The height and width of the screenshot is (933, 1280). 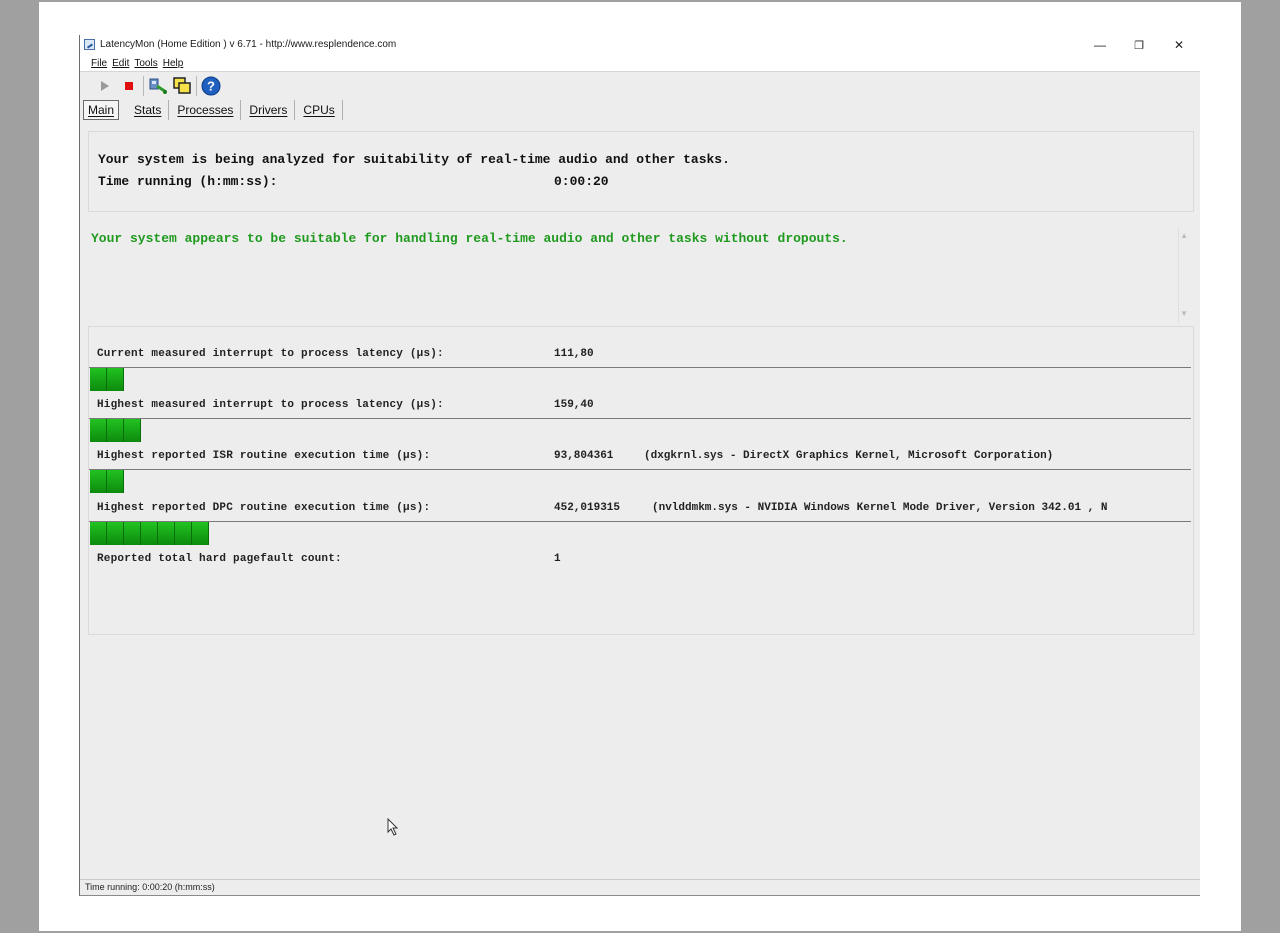 What do you see at coordinates (120, 63) in the screenshot?
I see `menu-edit: Edit` at bounding box center [120, 63].